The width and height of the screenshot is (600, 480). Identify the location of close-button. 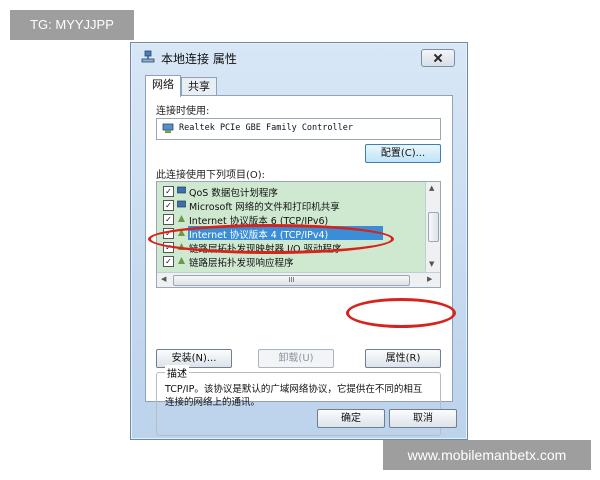
(438, 58).